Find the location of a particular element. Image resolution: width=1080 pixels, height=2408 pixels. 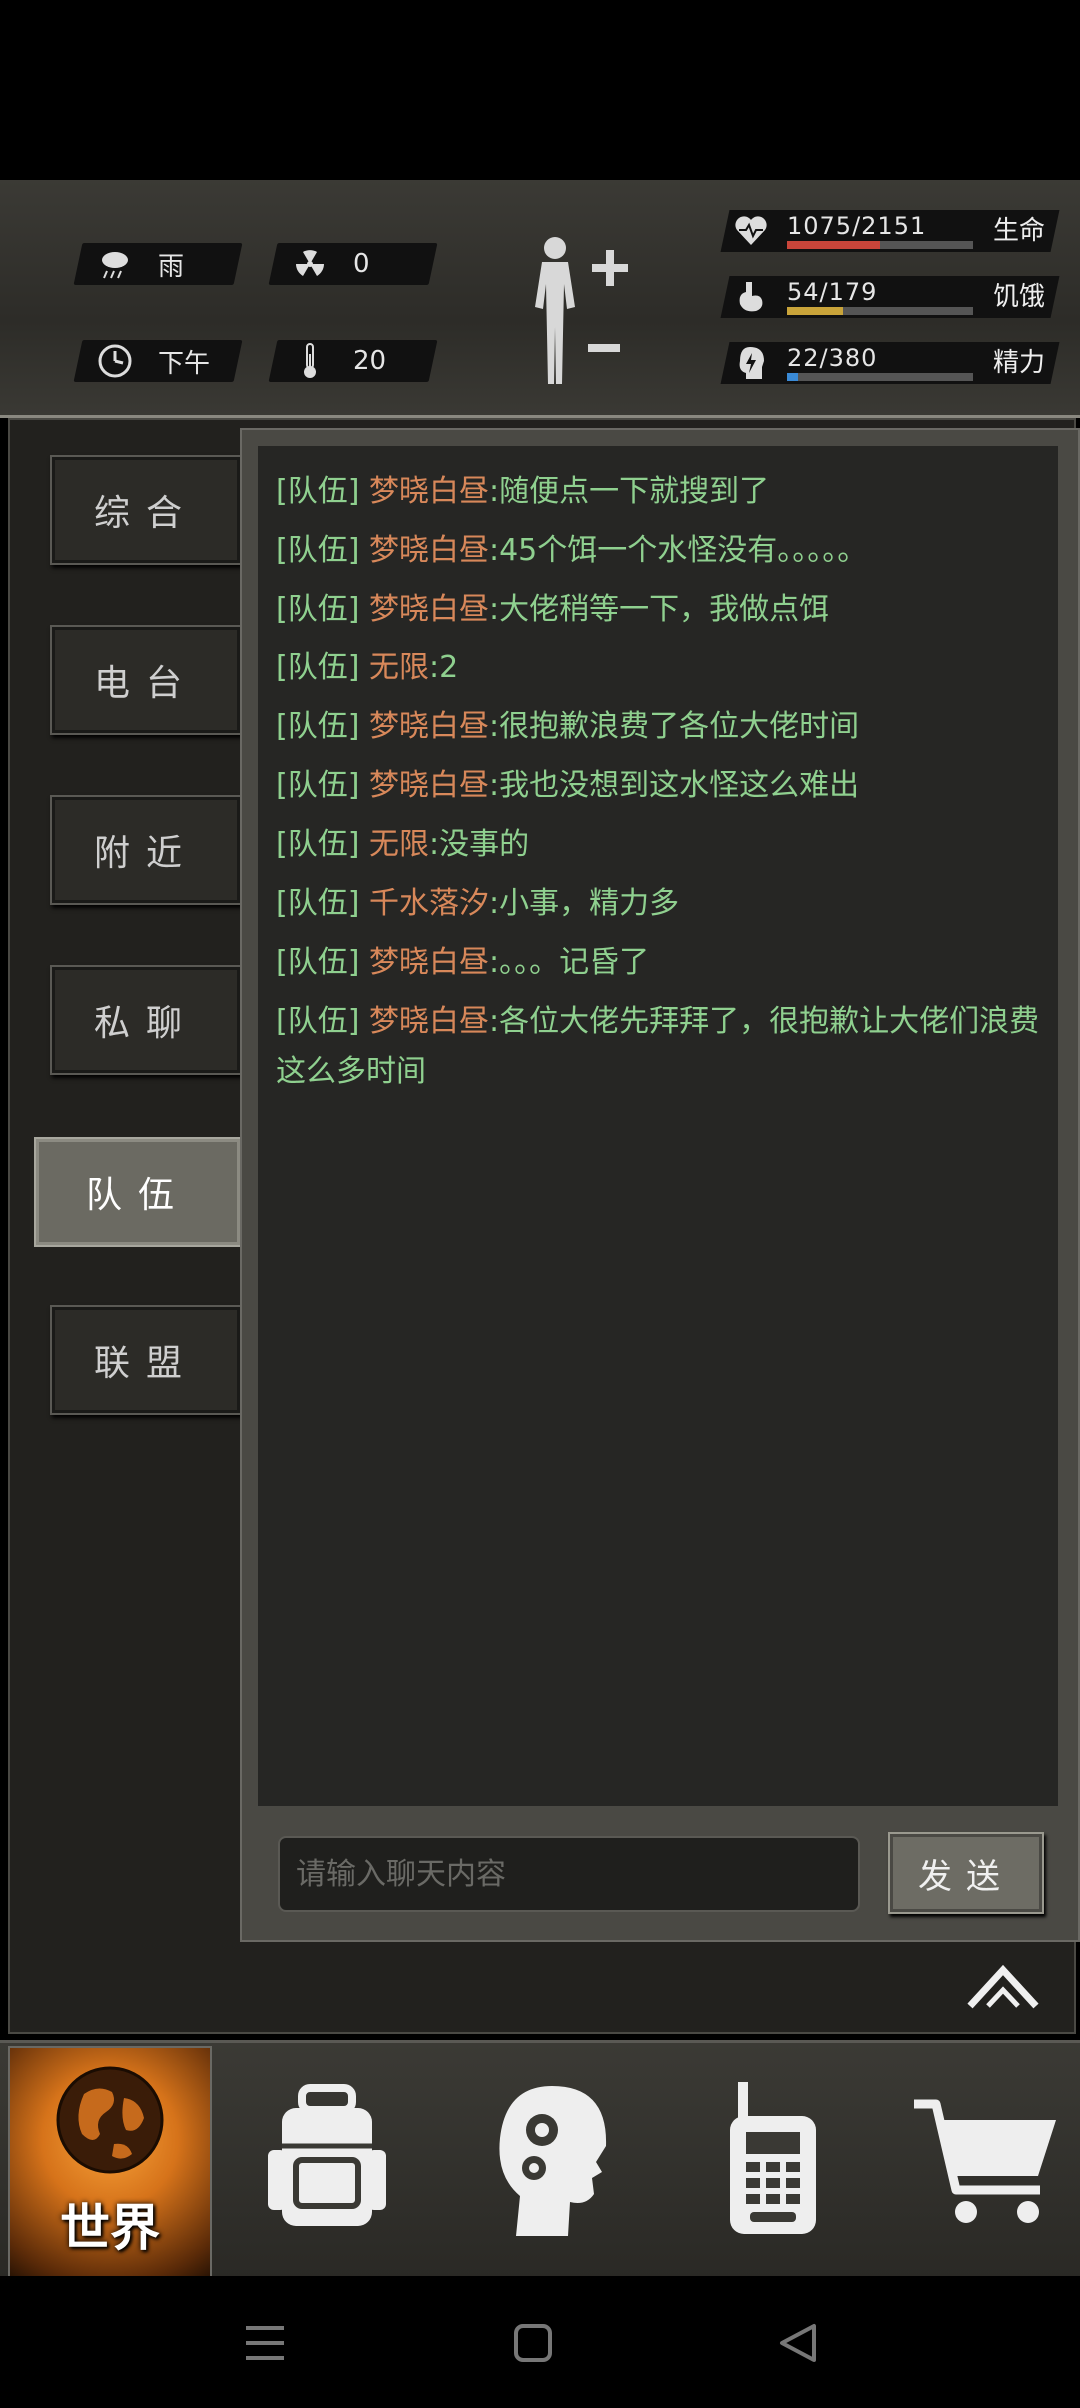

chat-message: [队伍] 梦晓白昼:45个饵一个水怪没有。。。。。 is located at coordinates (666, 551).